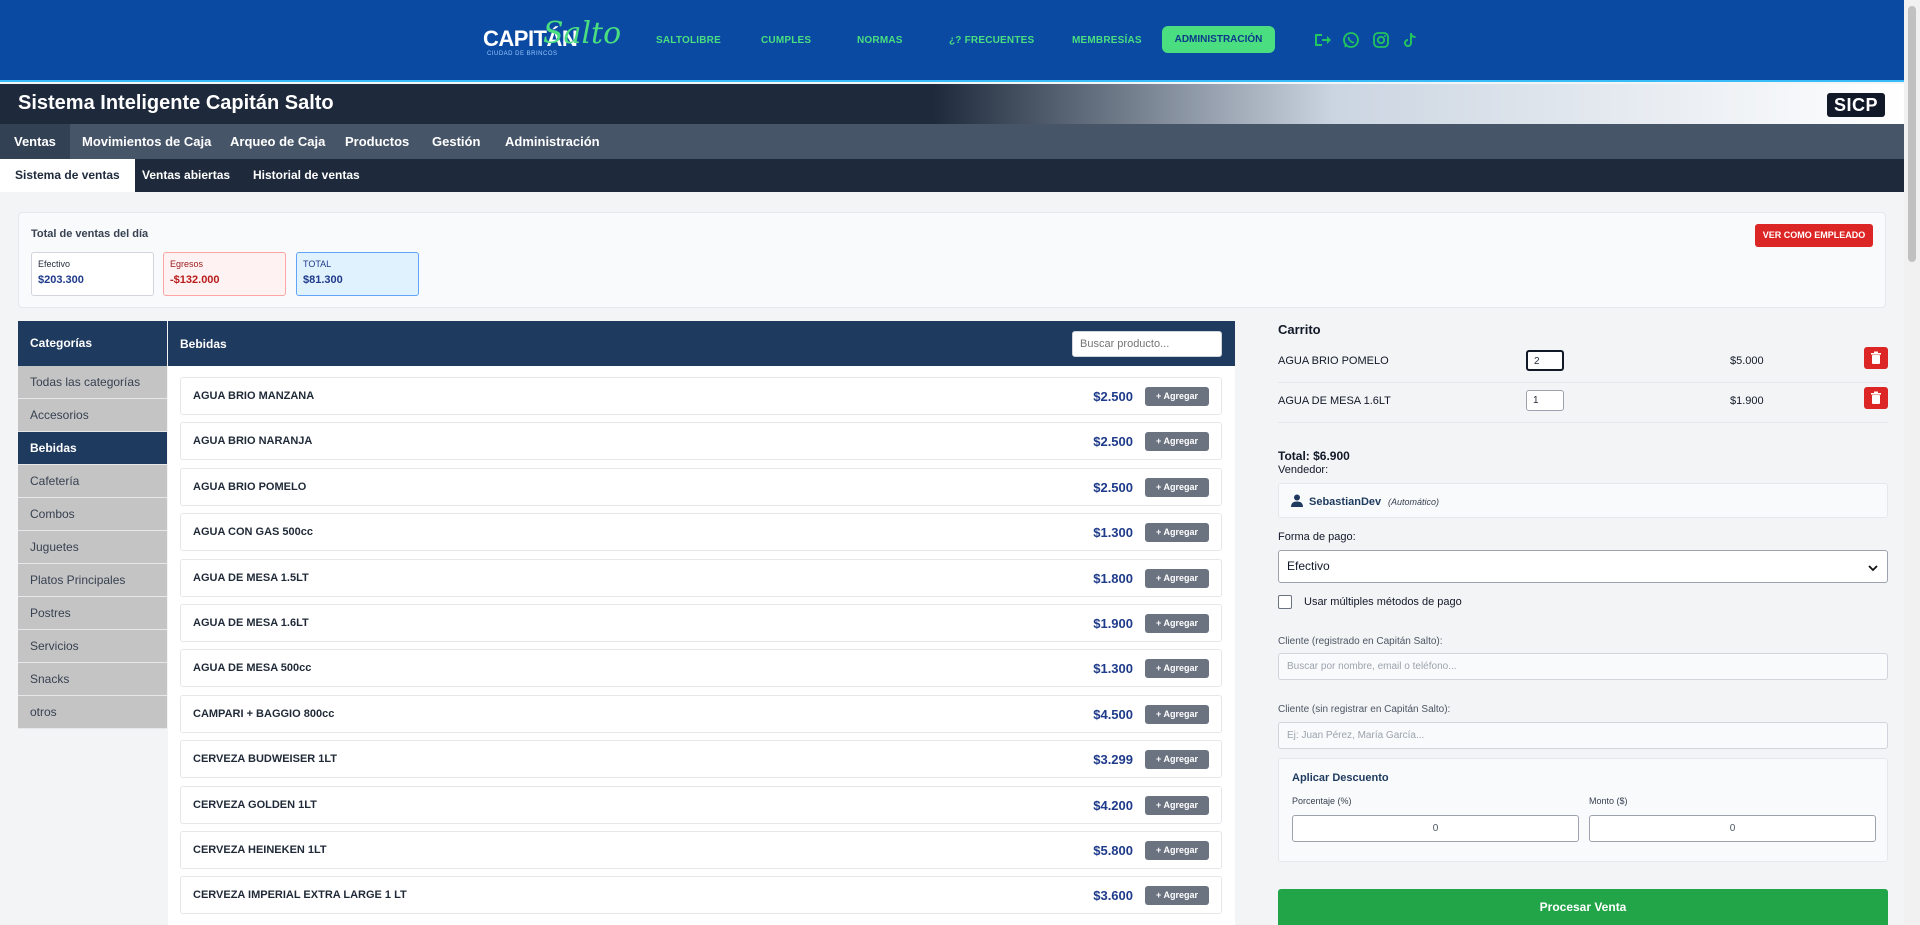  Describe the element at coordinates (253, 532) in the screenshot. I see `product-name: AGUA CON GAS 500cc` at that location.